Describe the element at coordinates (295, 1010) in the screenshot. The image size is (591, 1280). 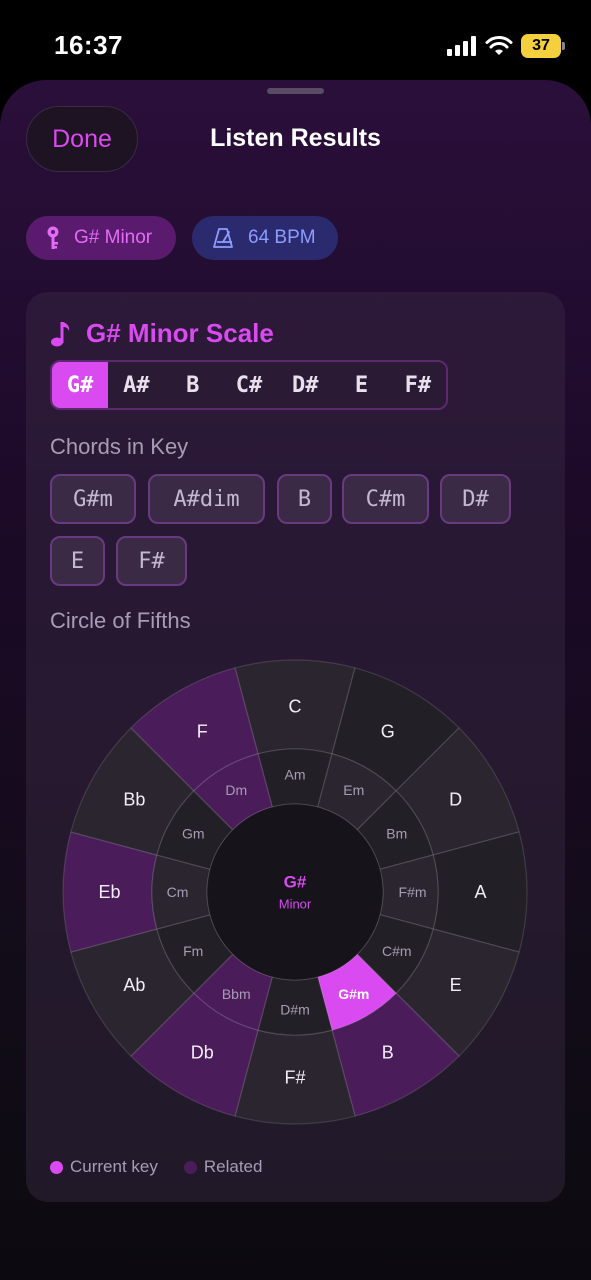
I see `inner-label-d-sharpm: D#m` at that location.